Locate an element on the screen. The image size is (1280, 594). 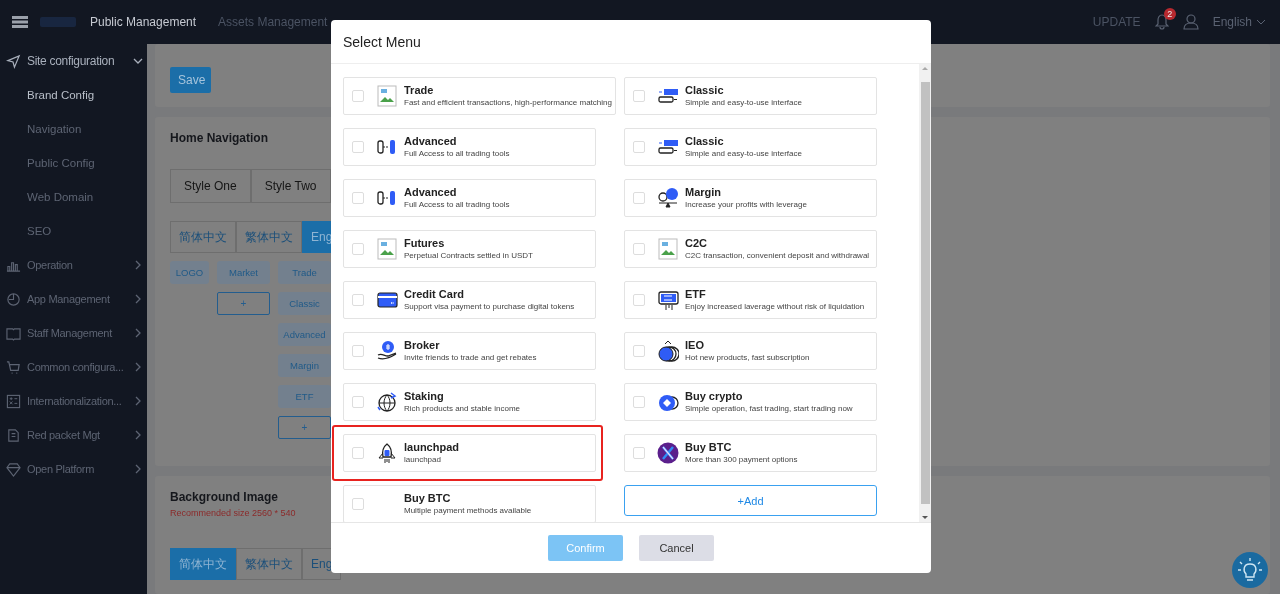
logo-icon is located at coordinates (58, 22).